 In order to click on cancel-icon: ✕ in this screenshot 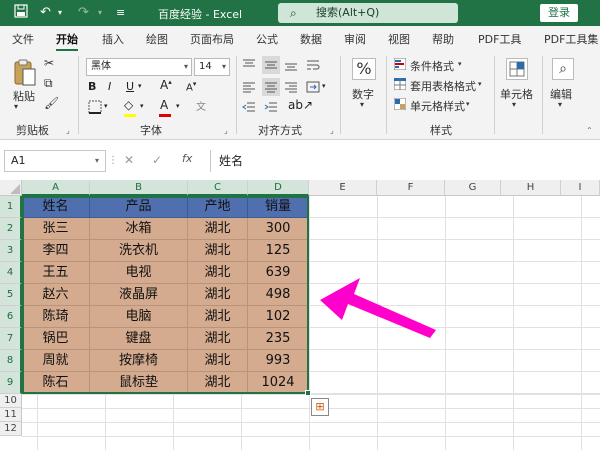, I will do `click(129, 160)`.